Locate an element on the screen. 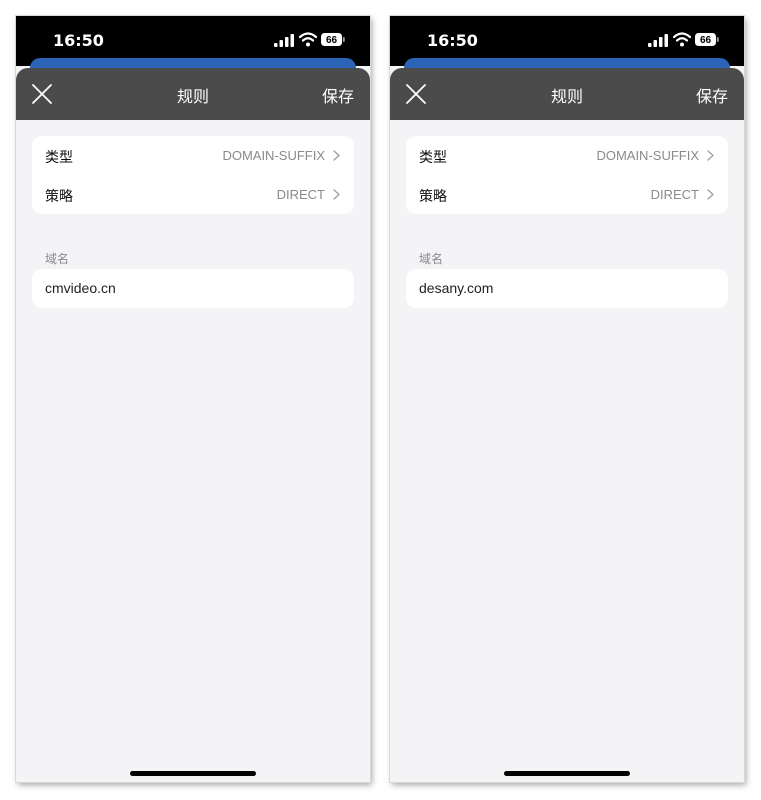 This screenshot has width=761, height=800. domain-field: cmvideo.cn is located at coordinates (193, 288).